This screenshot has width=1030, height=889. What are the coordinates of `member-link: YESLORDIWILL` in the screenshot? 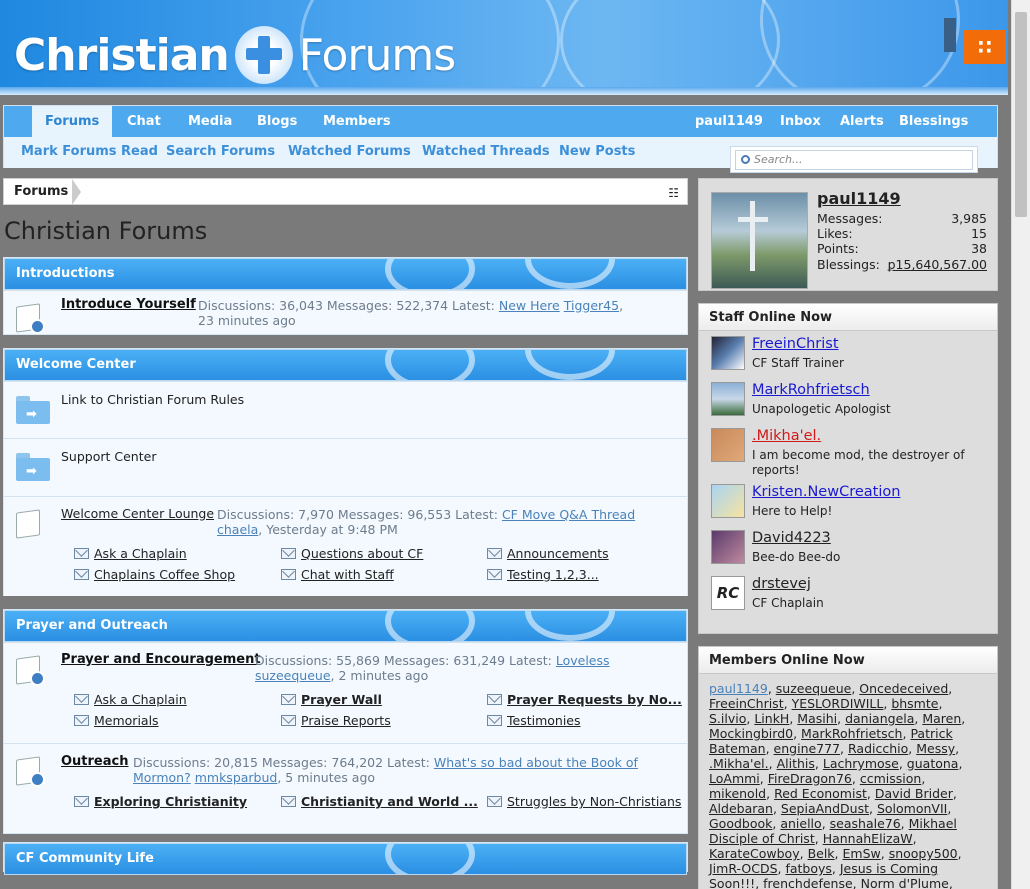 It's located at (838, 703).